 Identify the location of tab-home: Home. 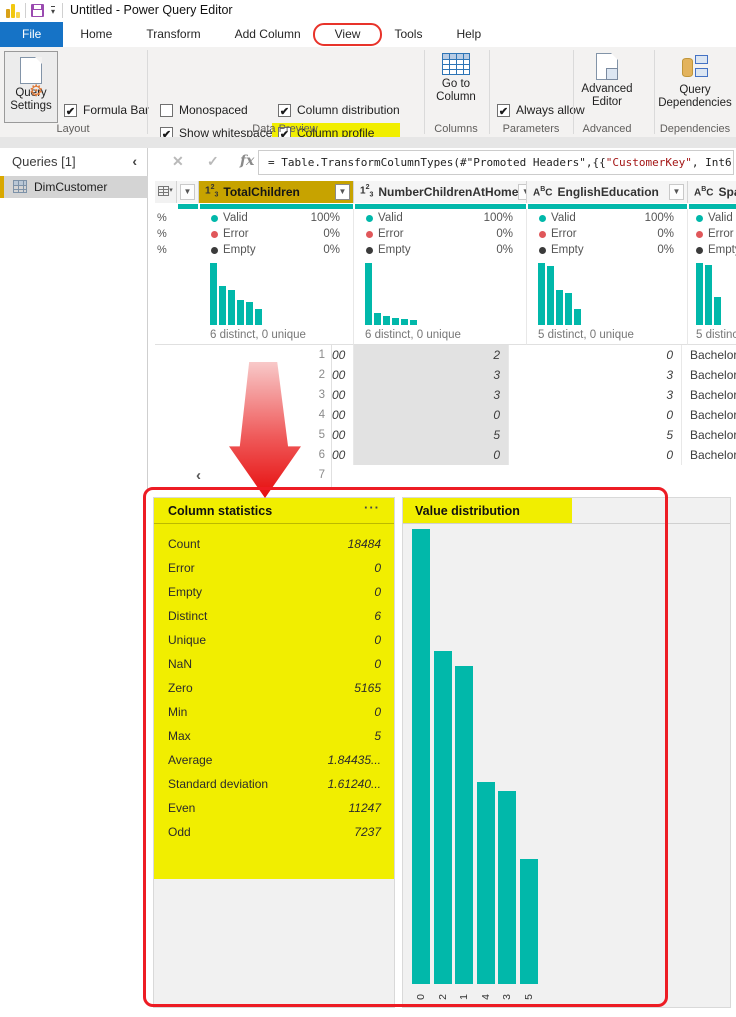
(96, 34).